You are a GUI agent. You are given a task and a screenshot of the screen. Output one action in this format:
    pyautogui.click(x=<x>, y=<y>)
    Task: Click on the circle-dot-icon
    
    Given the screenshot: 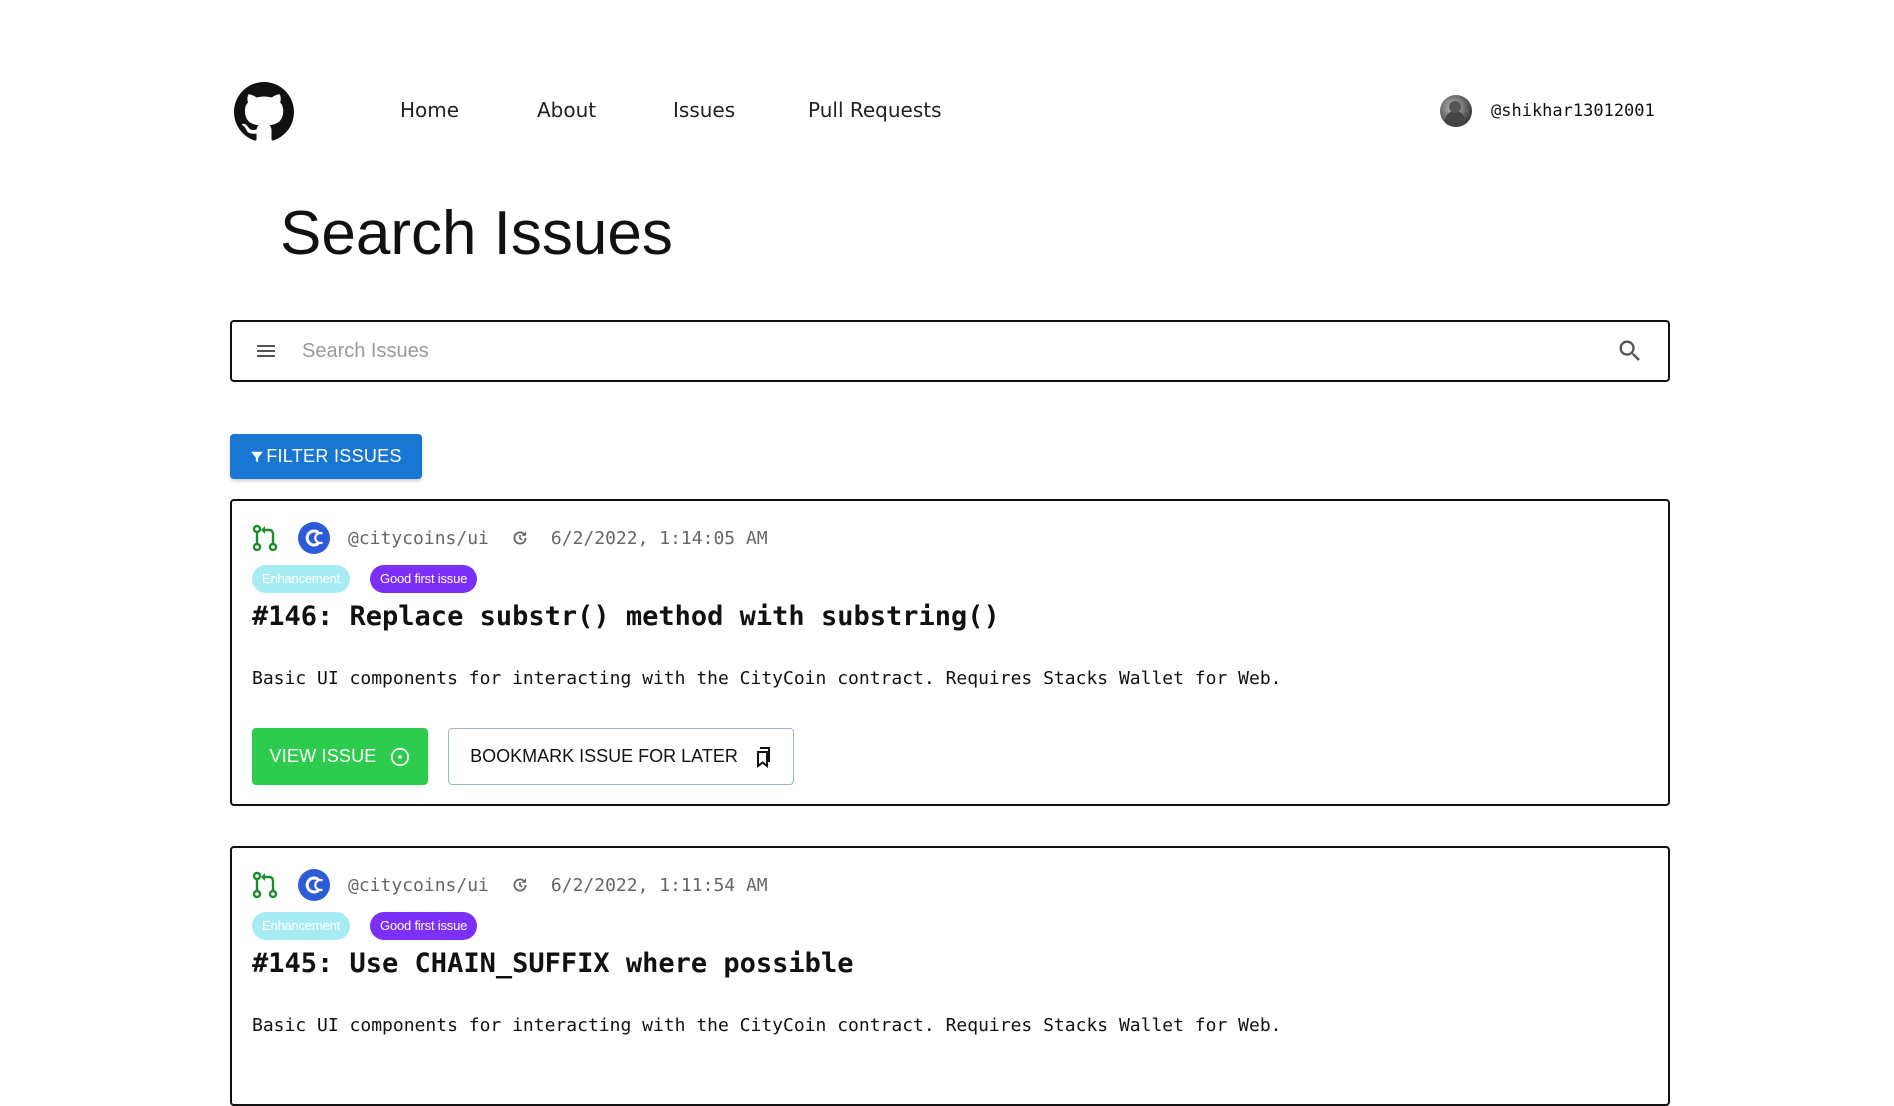 What is the action you would take?
    pyautogui.click(x=399, y=756)
    